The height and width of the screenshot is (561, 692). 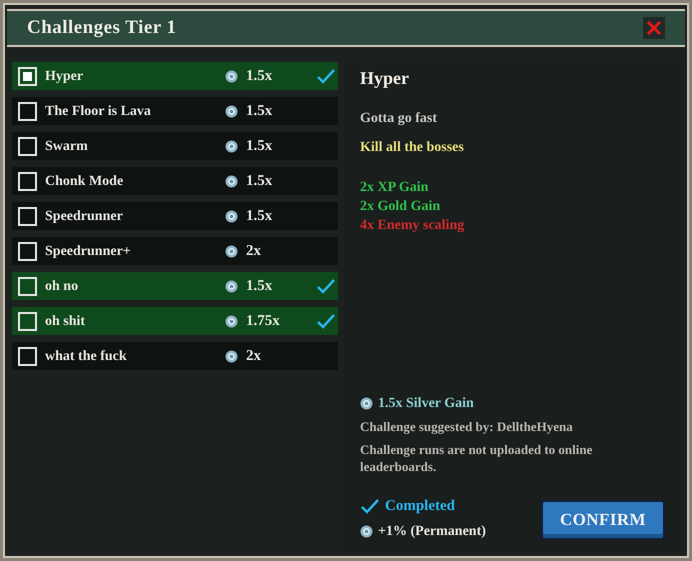 I want to click on challenge-name: Hyper, so click(x=64, y=77).